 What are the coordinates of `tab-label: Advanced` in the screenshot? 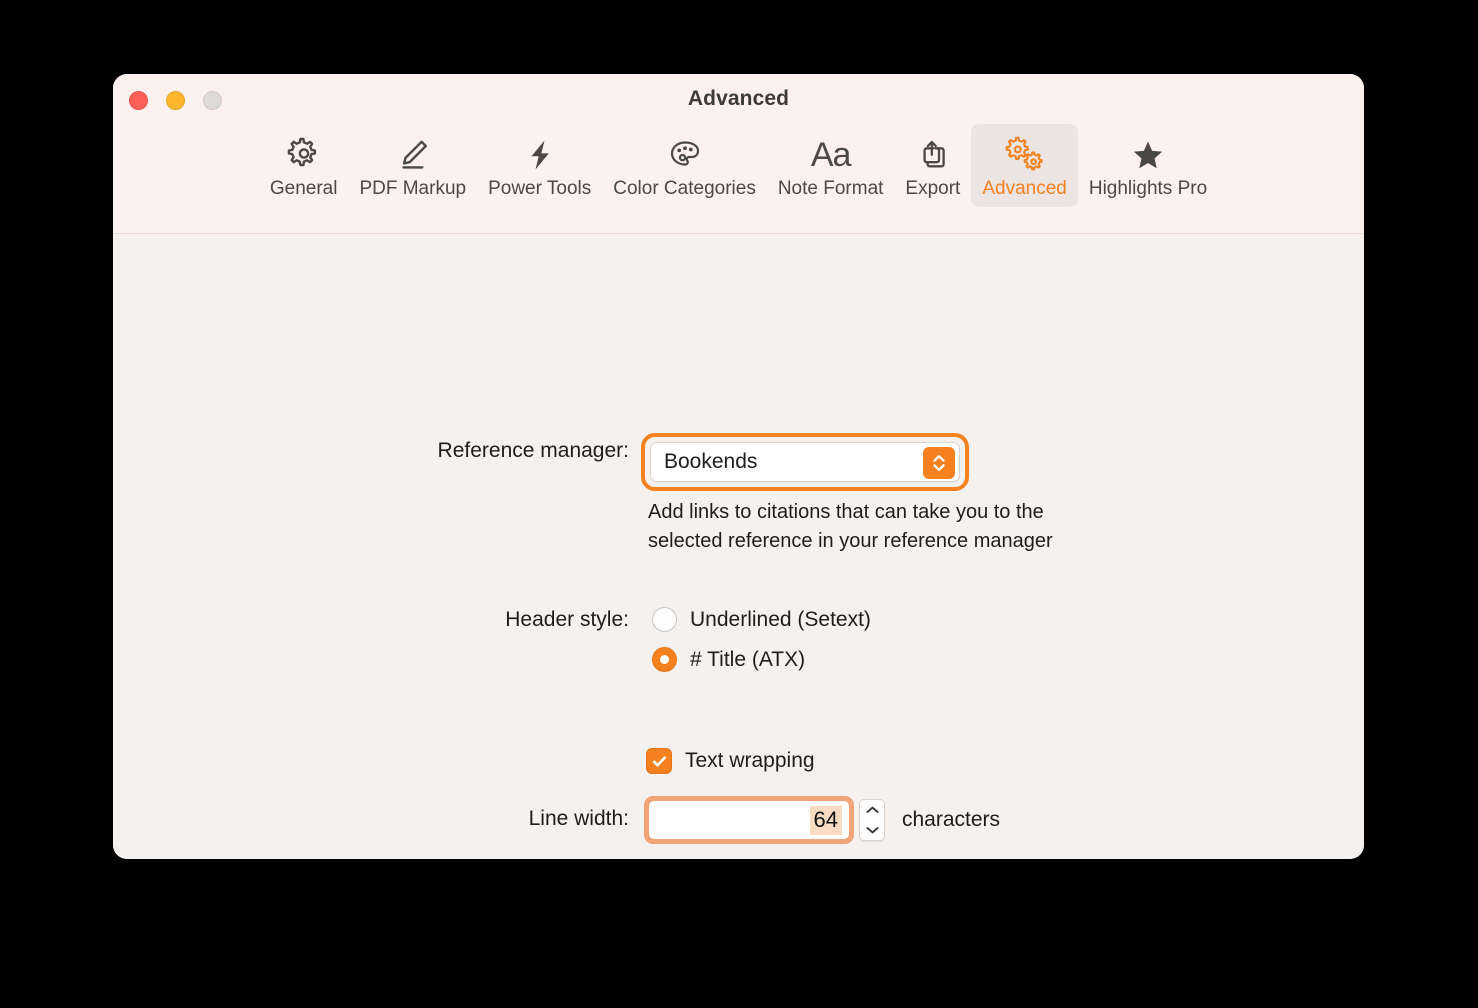 It's located at (1024, 188).